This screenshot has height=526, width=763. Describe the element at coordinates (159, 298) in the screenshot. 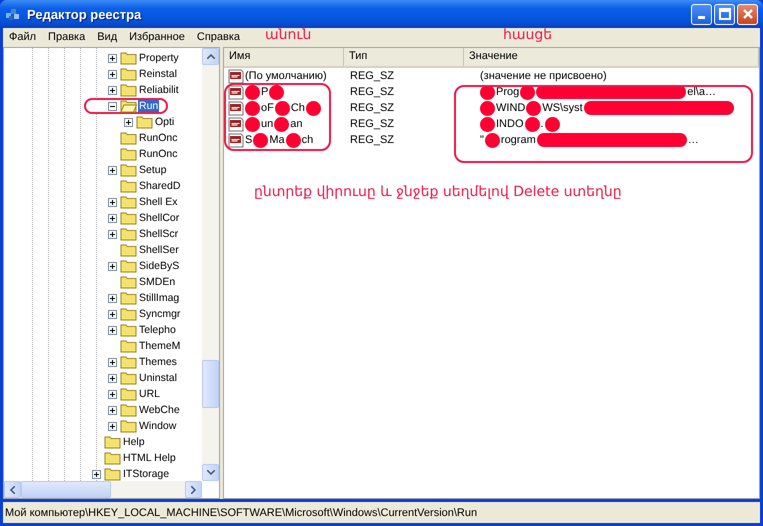

I see `tree-item: StillImag` at that location.